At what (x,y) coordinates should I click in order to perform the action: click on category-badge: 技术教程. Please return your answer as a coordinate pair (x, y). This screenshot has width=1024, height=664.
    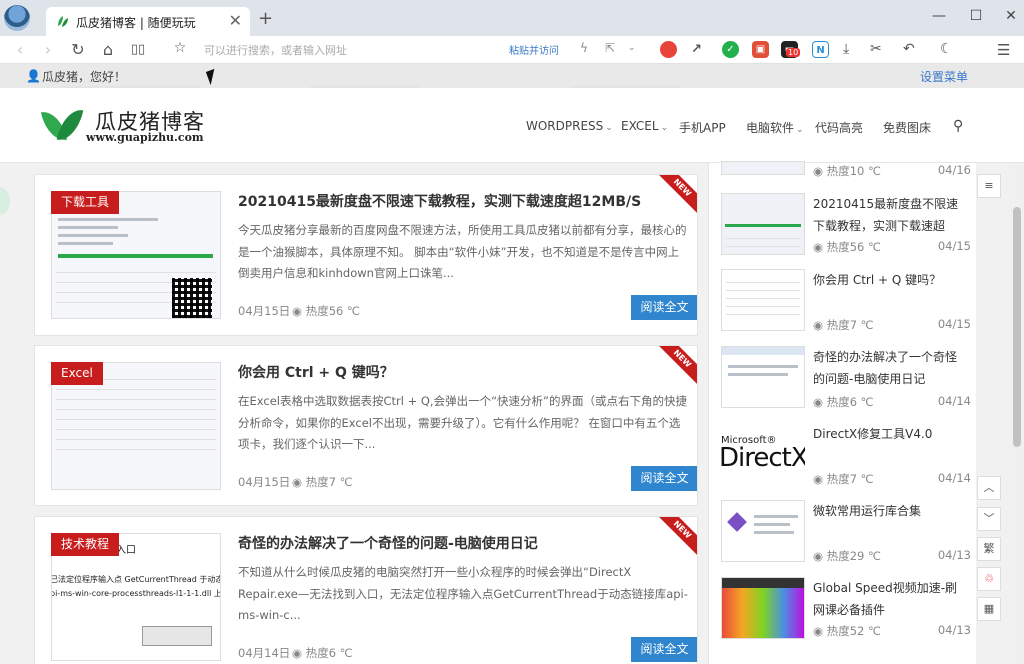
    Looking at the image, I should click on (85, 544).